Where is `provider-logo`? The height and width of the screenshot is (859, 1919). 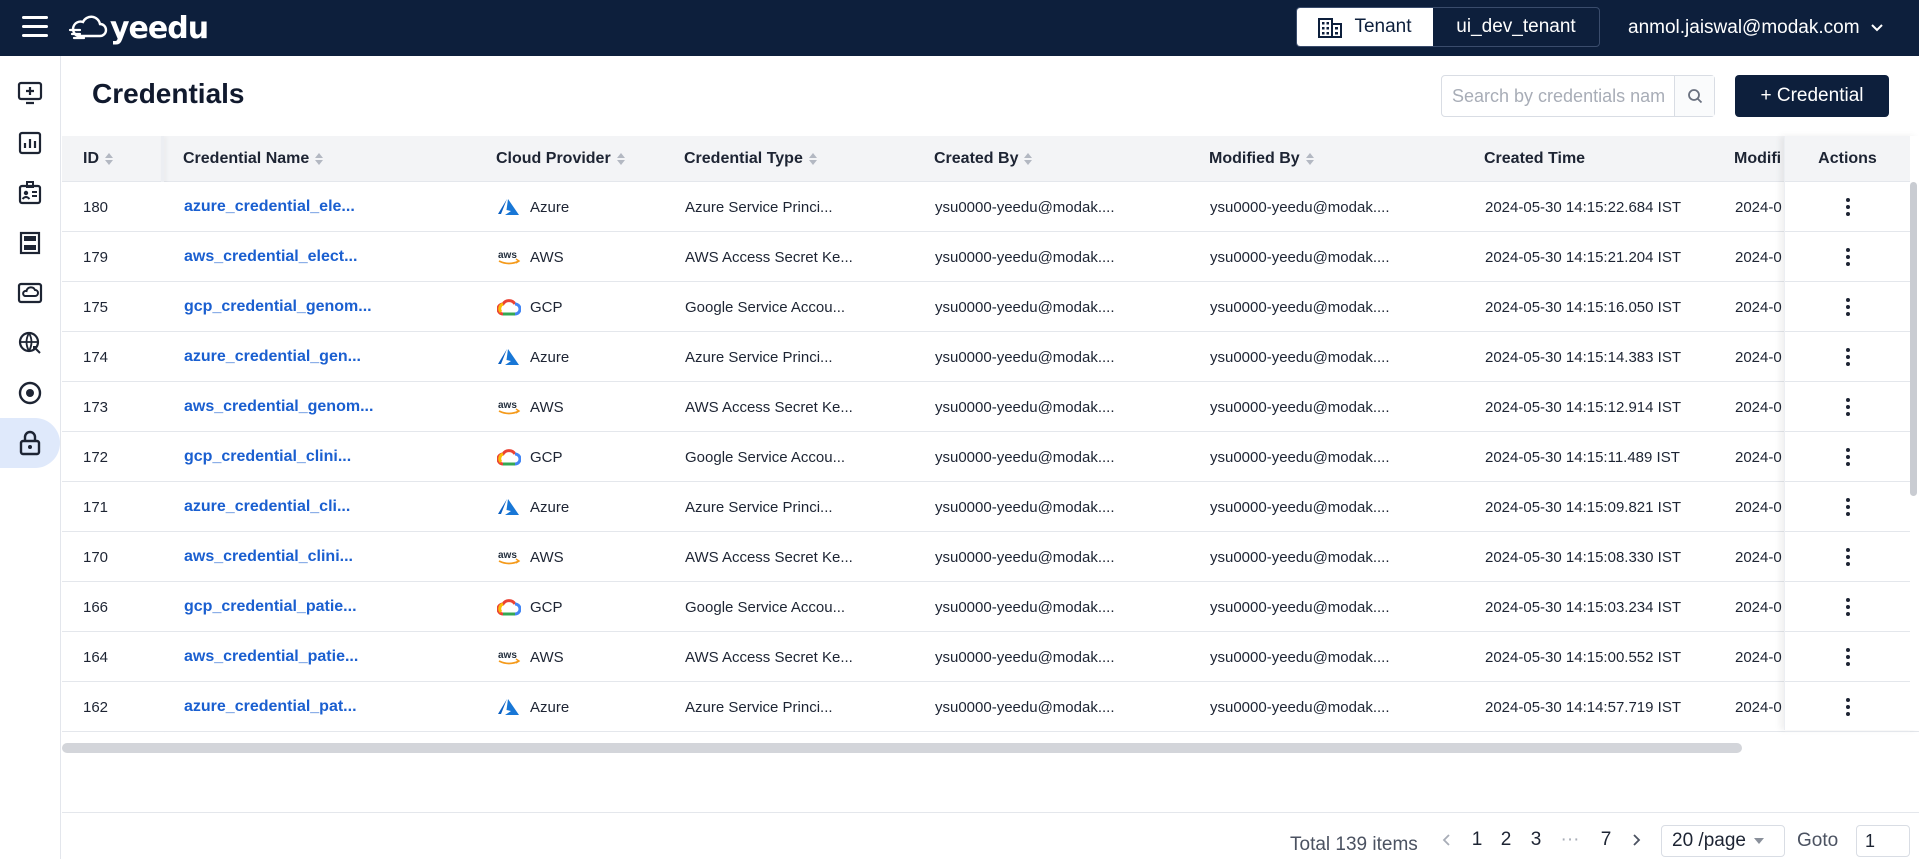
provider-logo is located at coordinates (509, 457).